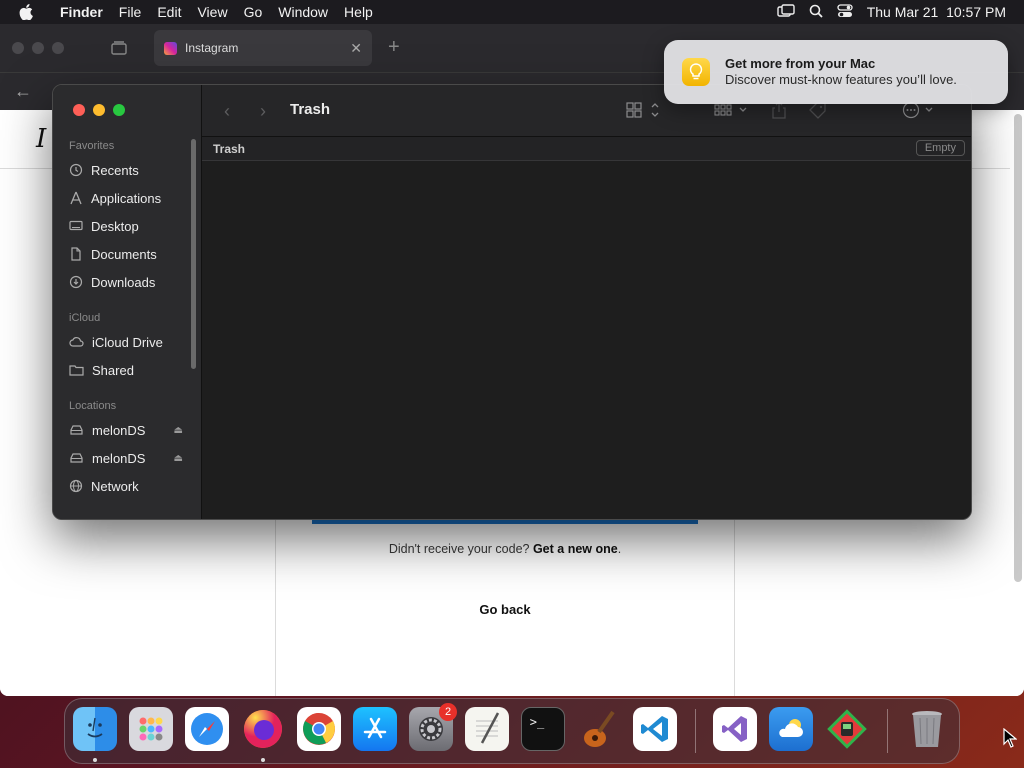 The width and height of the screenshot is (1024, 768). What do you see at coordinates (394, 47) in the screenshot?
I see `new-tab-icon: +` at bounding box center [394, 47].